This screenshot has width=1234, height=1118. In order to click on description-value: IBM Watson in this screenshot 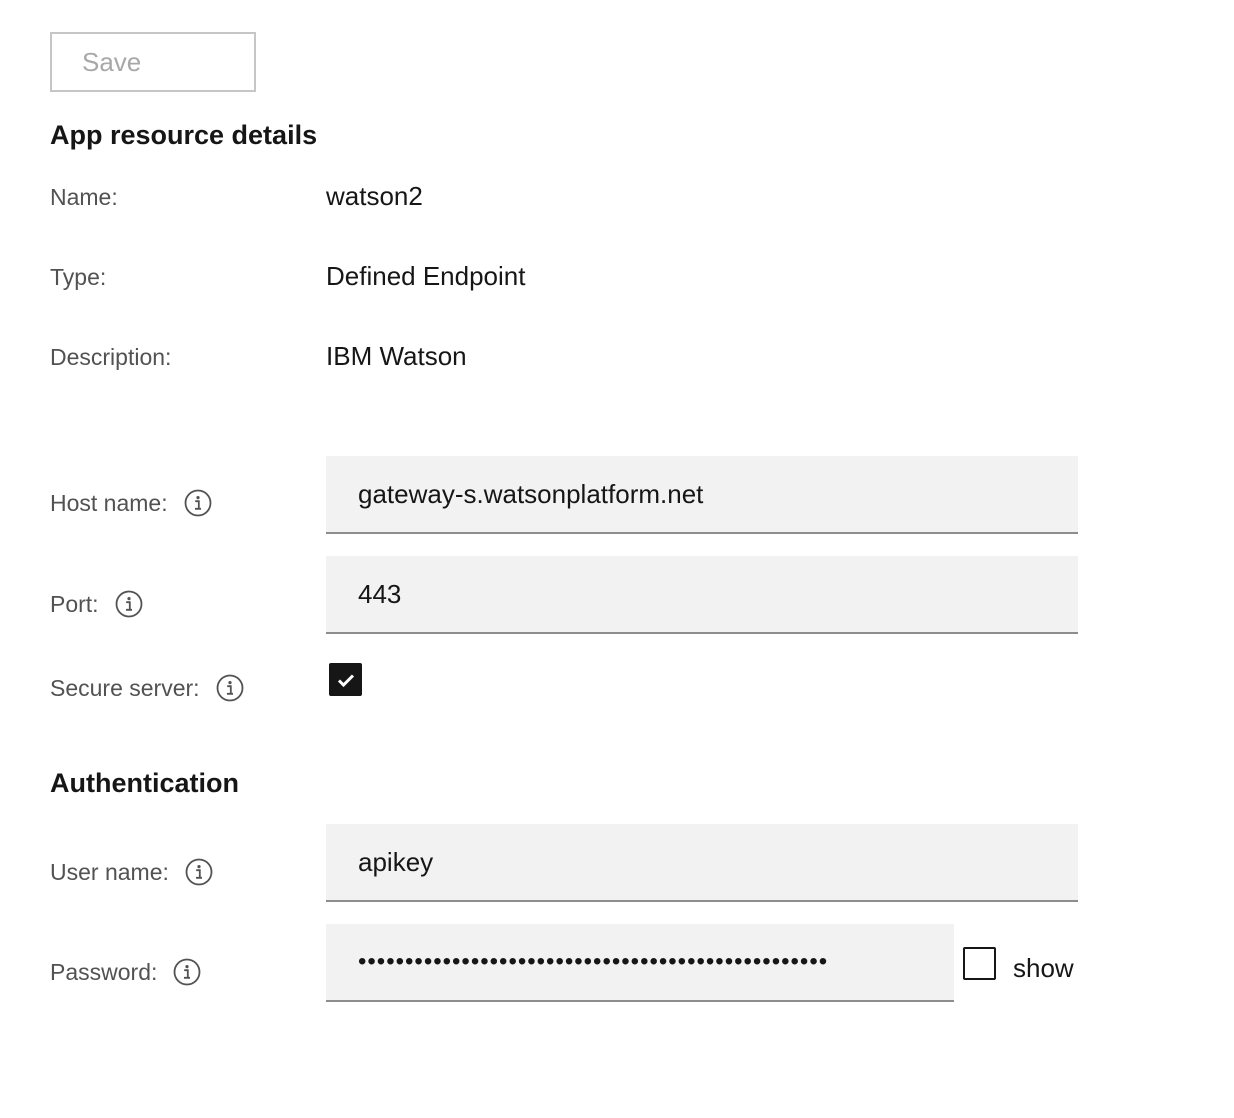, I will do `click(396, 356)`.